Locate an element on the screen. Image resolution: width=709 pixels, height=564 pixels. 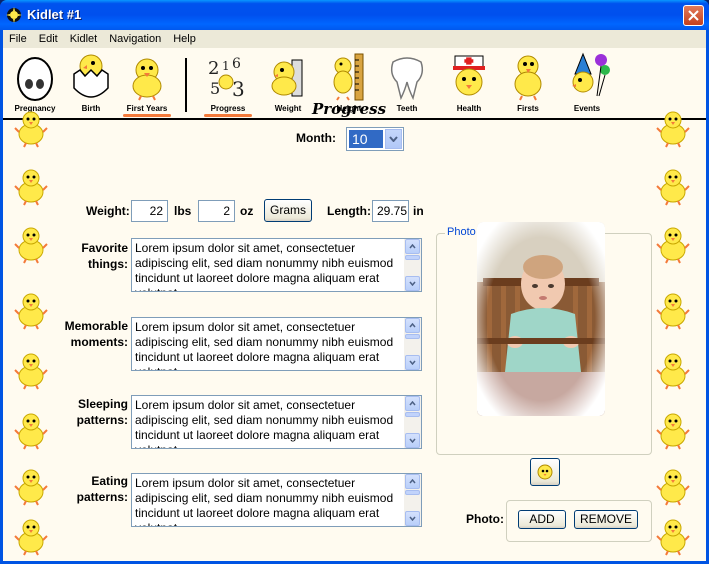
photo-label: Photo: is located at coordinates (485, 519).